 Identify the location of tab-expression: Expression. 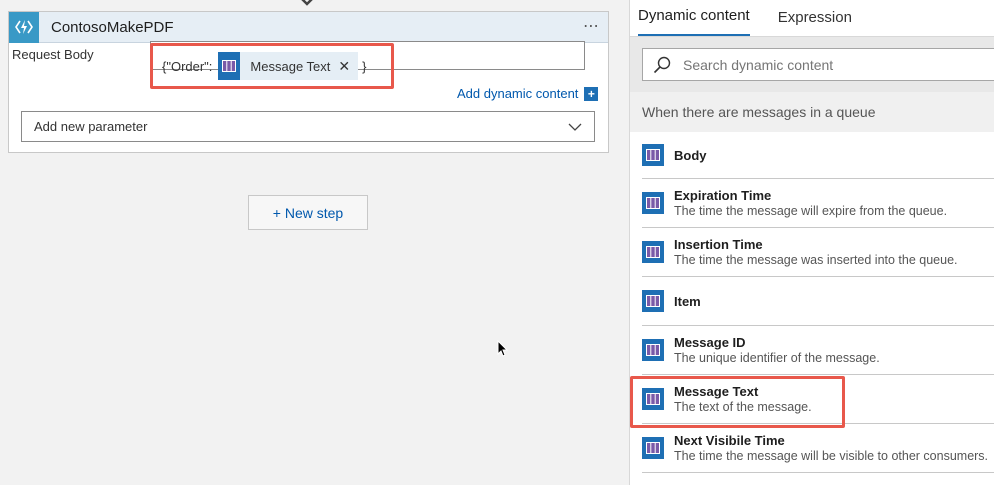
(815, 22).